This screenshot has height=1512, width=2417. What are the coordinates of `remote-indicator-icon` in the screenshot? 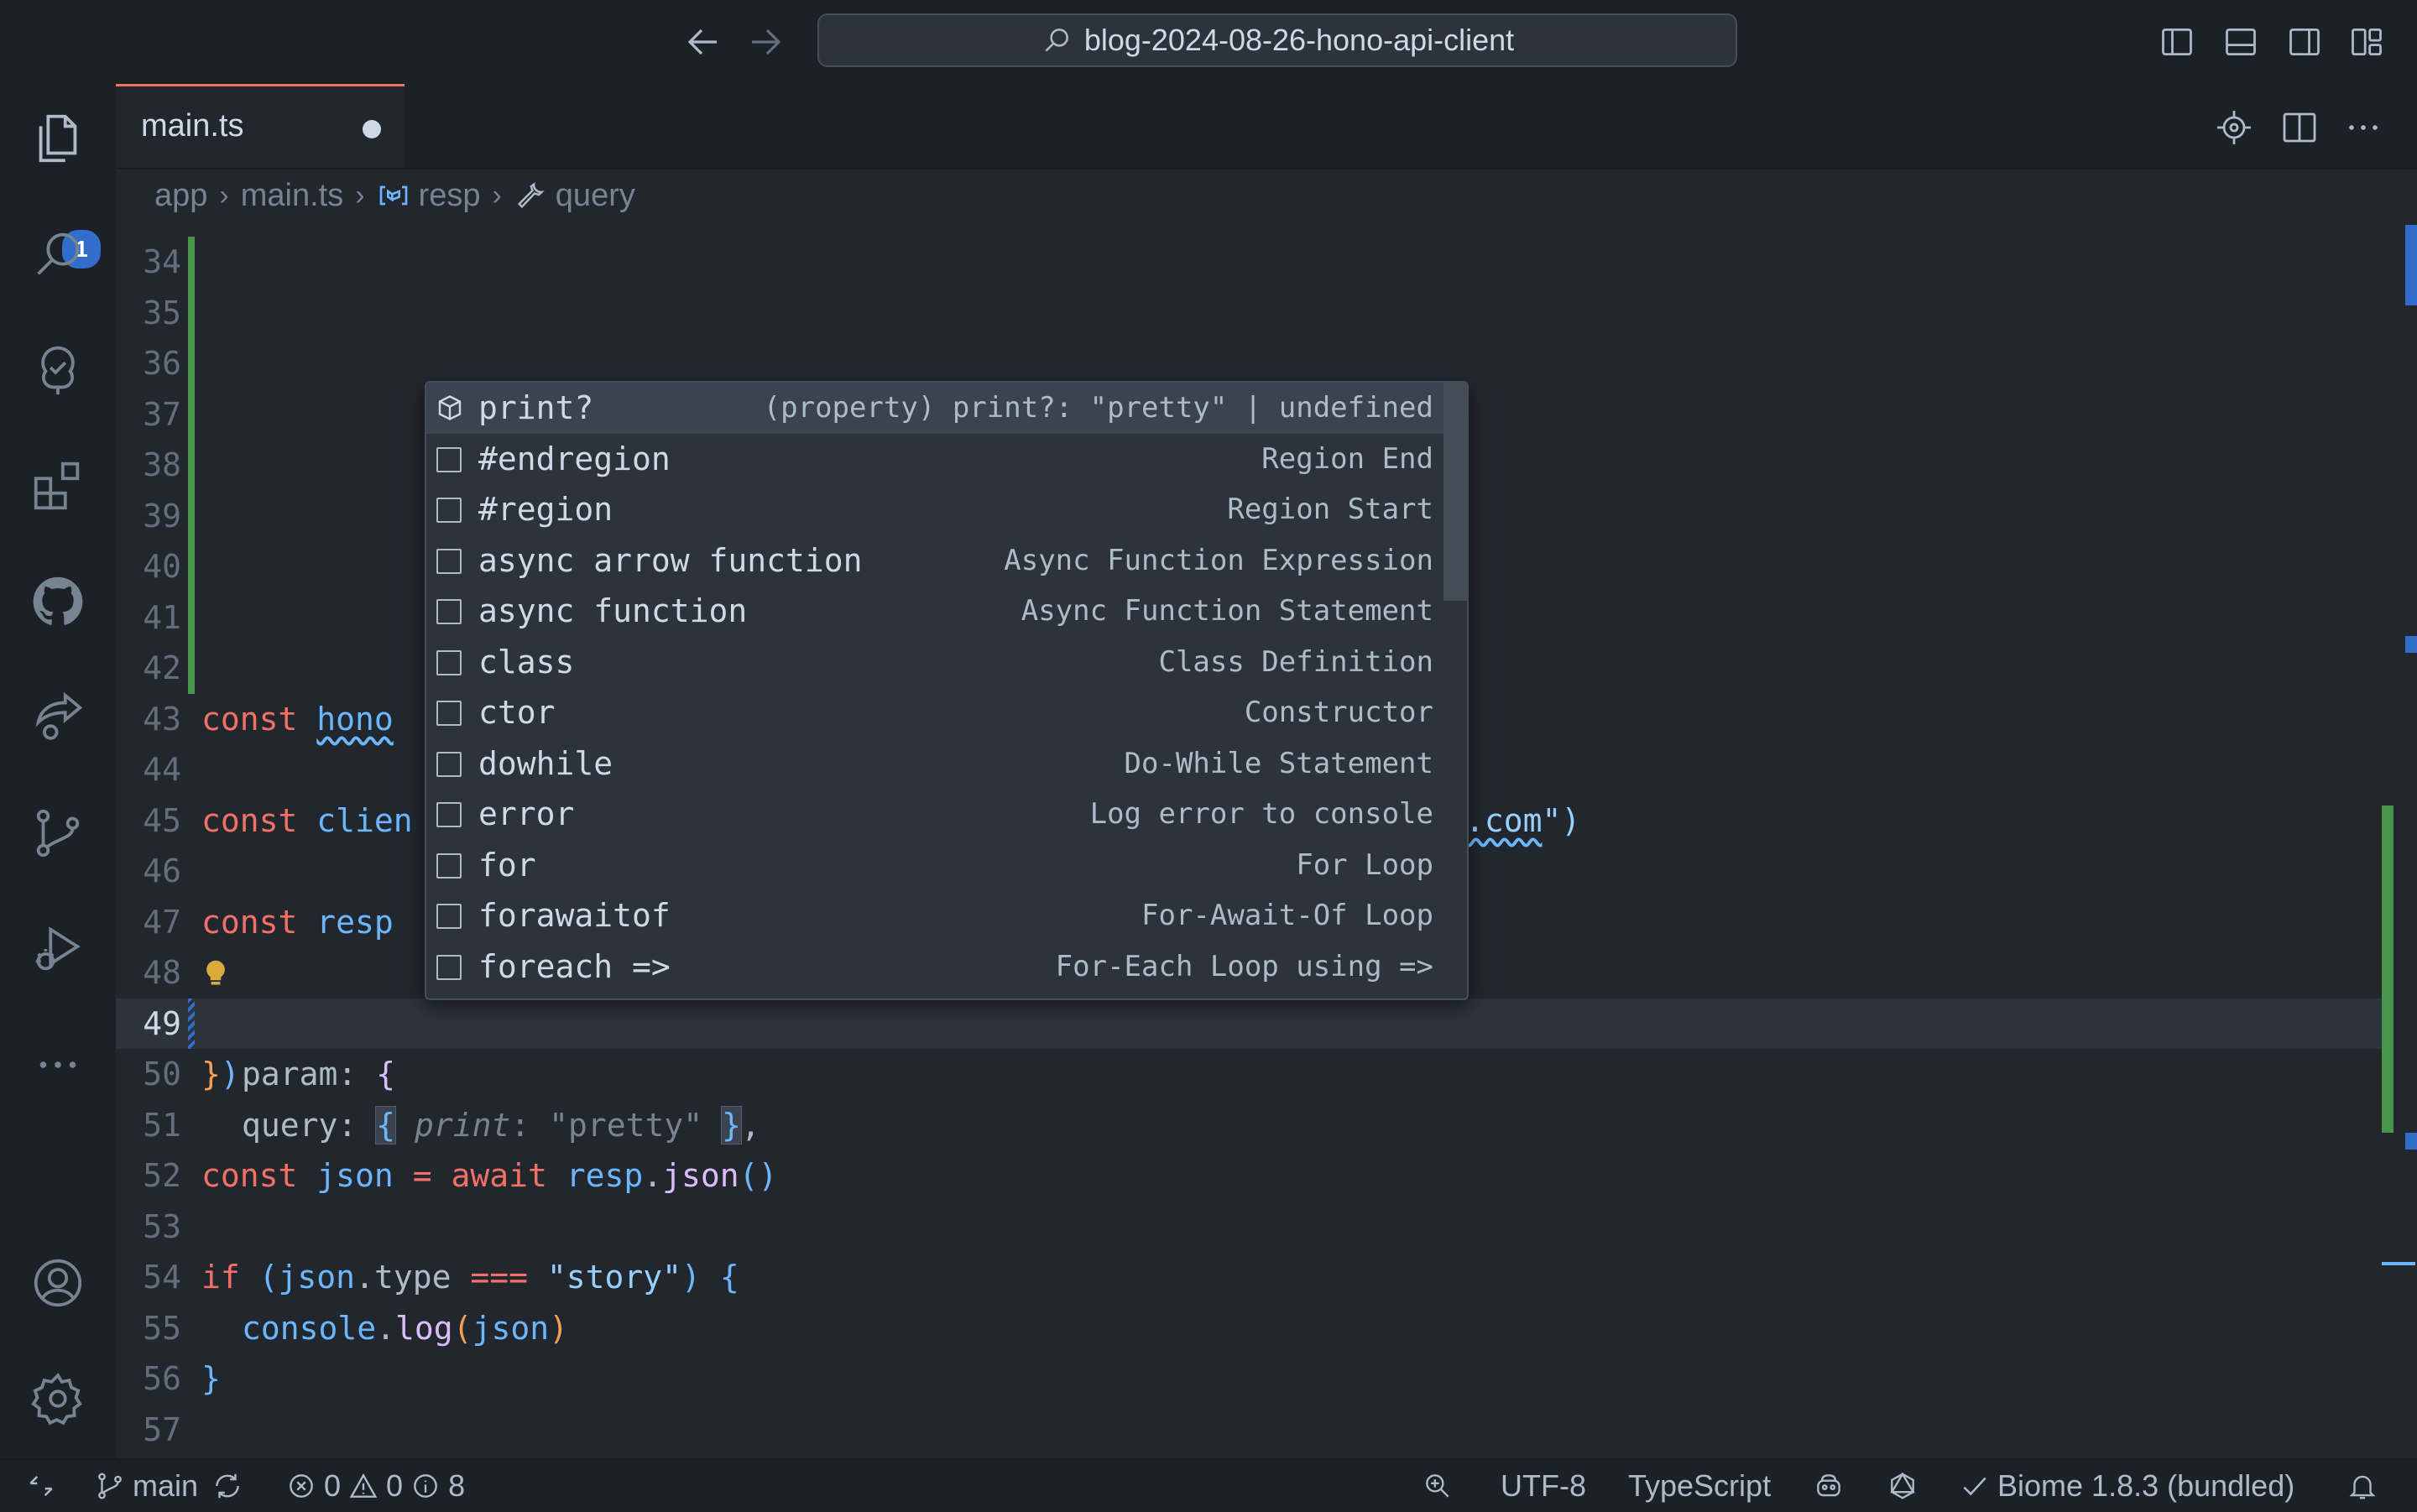 It's located at (41, 1486).